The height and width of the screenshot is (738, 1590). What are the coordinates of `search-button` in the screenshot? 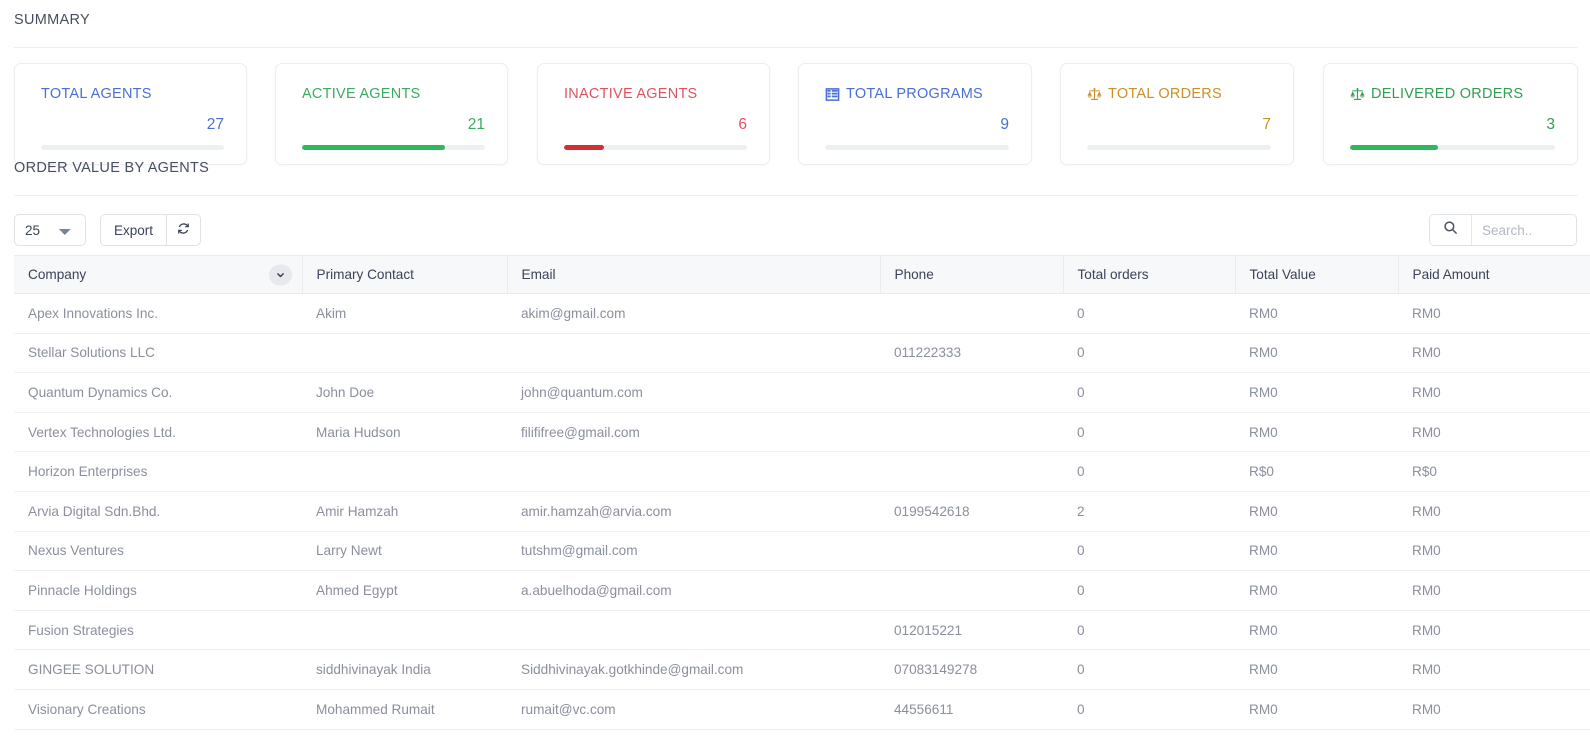 It's located at (1451, 230).